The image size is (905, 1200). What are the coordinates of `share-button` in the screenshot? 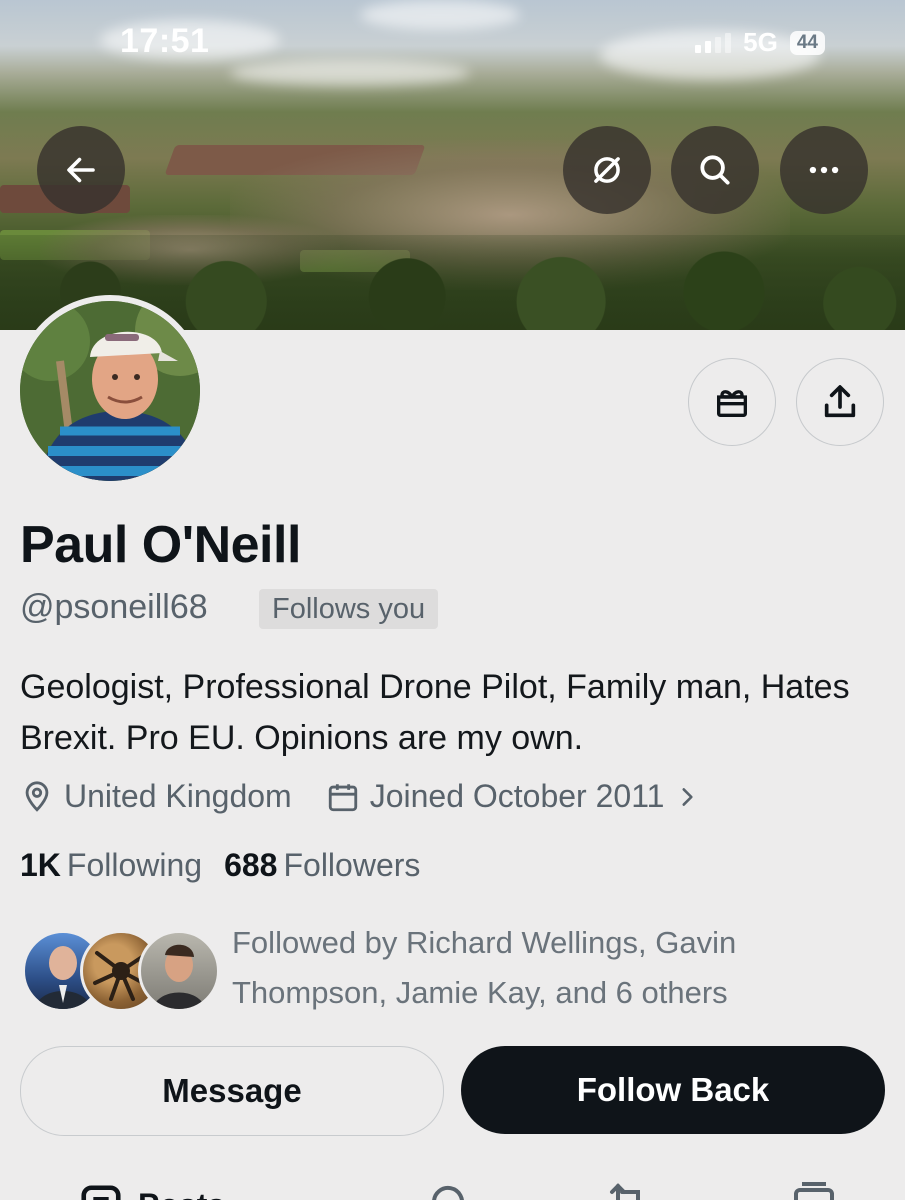 It's located at (840, 402).